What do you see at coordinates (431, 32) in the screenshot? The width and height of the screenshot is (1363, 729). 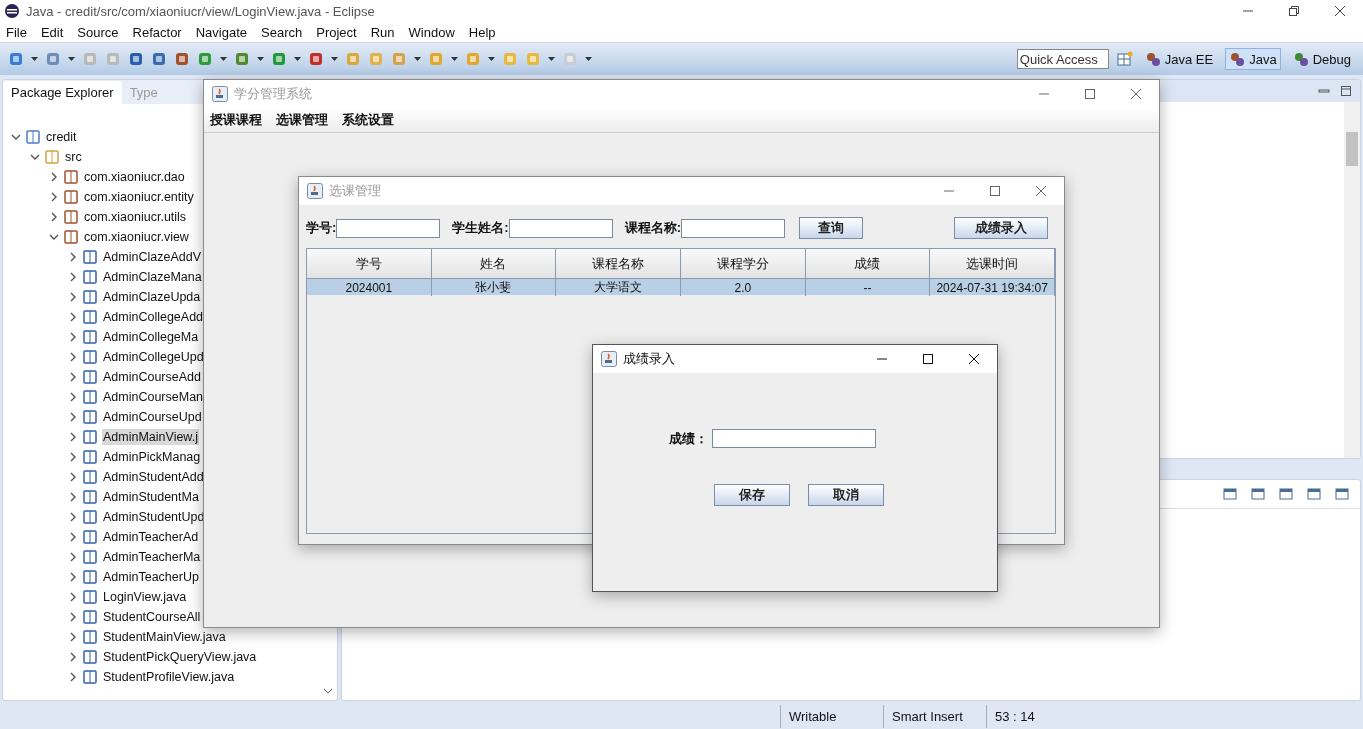 I see `menu-item: Window` at bounding box center [431, 32].